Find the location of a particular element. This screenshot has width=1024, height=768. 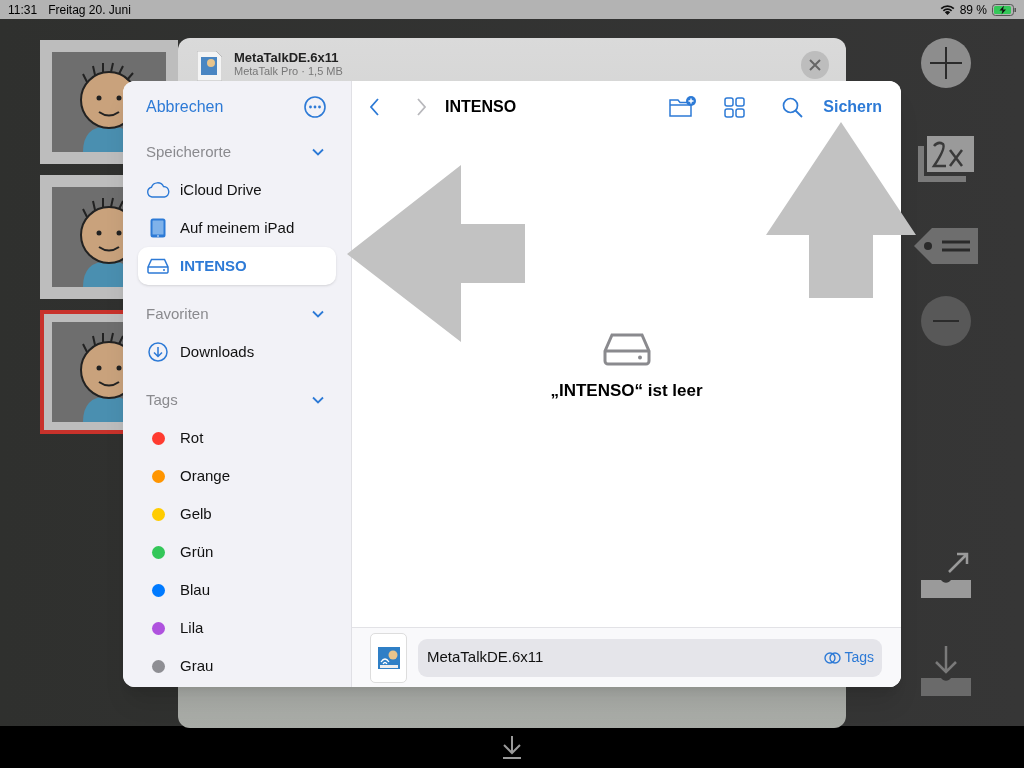

sidebar-item: Gelb is located at coordinates (237, 514).